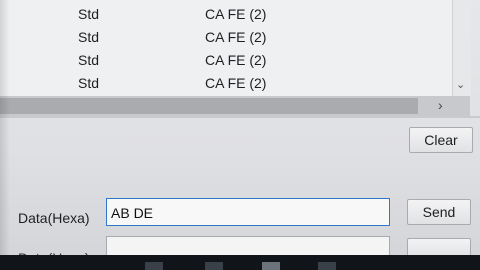  Describe the element at coordinates (439, 212) in the screenshot. I see `send-button: Send` at that location.